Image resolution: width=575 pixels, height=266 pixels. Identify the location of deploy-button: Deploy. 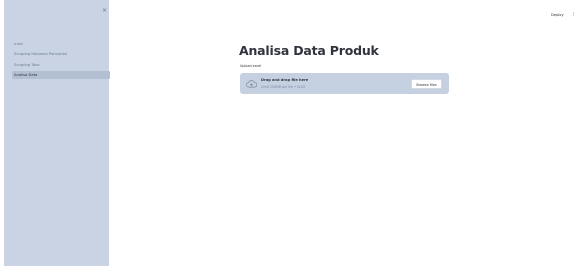
(557, 15).